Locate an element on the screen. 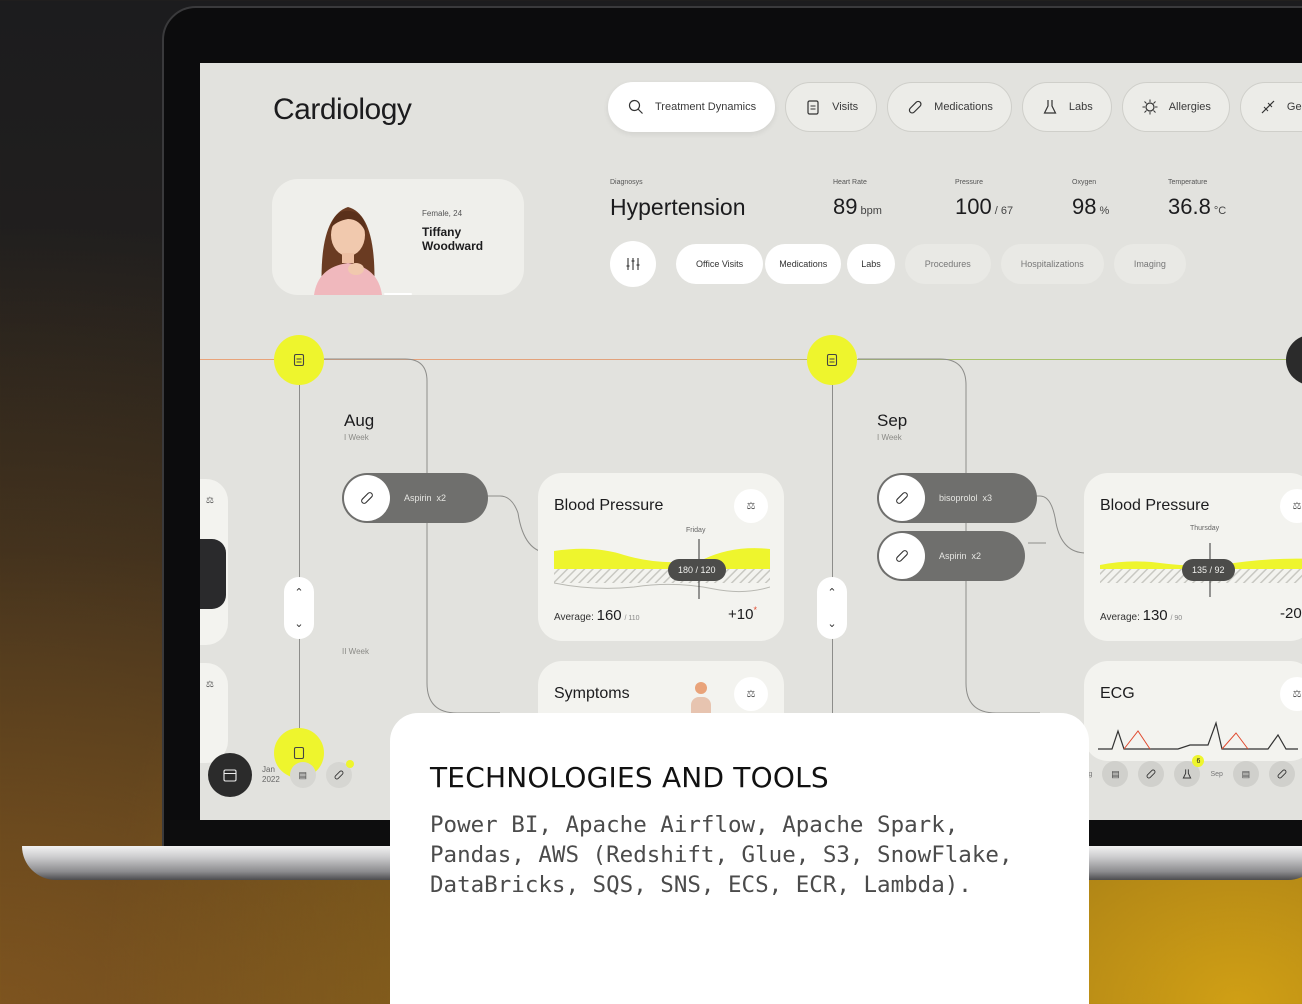 This screenshot has width=1302, height=1004. sep-week1-label: I Week is located at coordinates (889, 437).